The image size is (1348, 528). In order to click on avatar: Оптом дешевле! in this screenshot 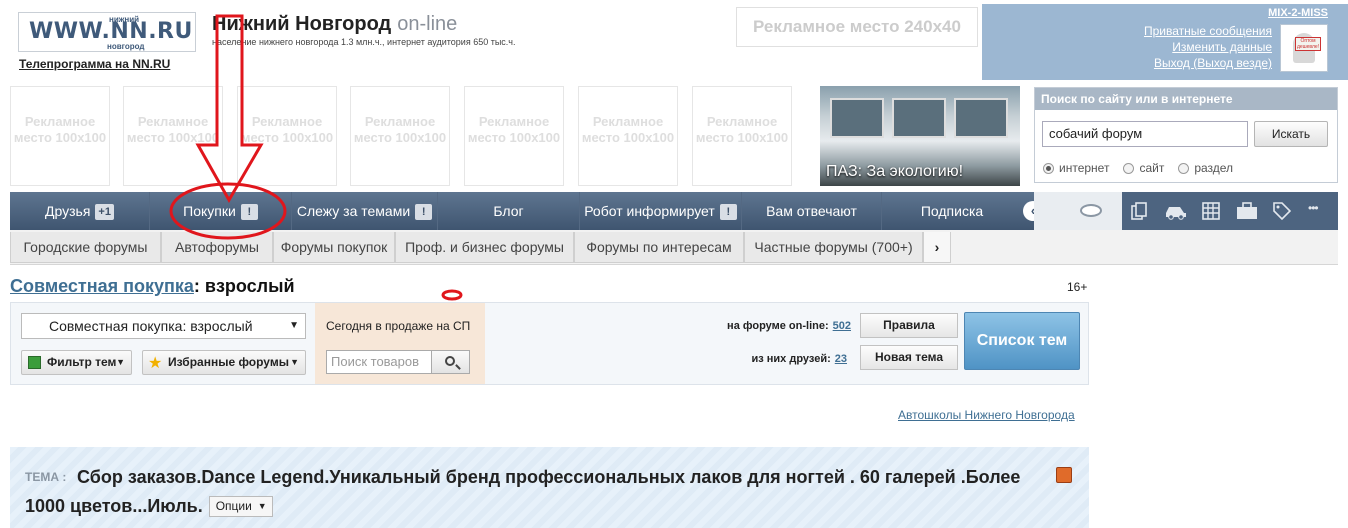, I will do `click(1304, 48)`.